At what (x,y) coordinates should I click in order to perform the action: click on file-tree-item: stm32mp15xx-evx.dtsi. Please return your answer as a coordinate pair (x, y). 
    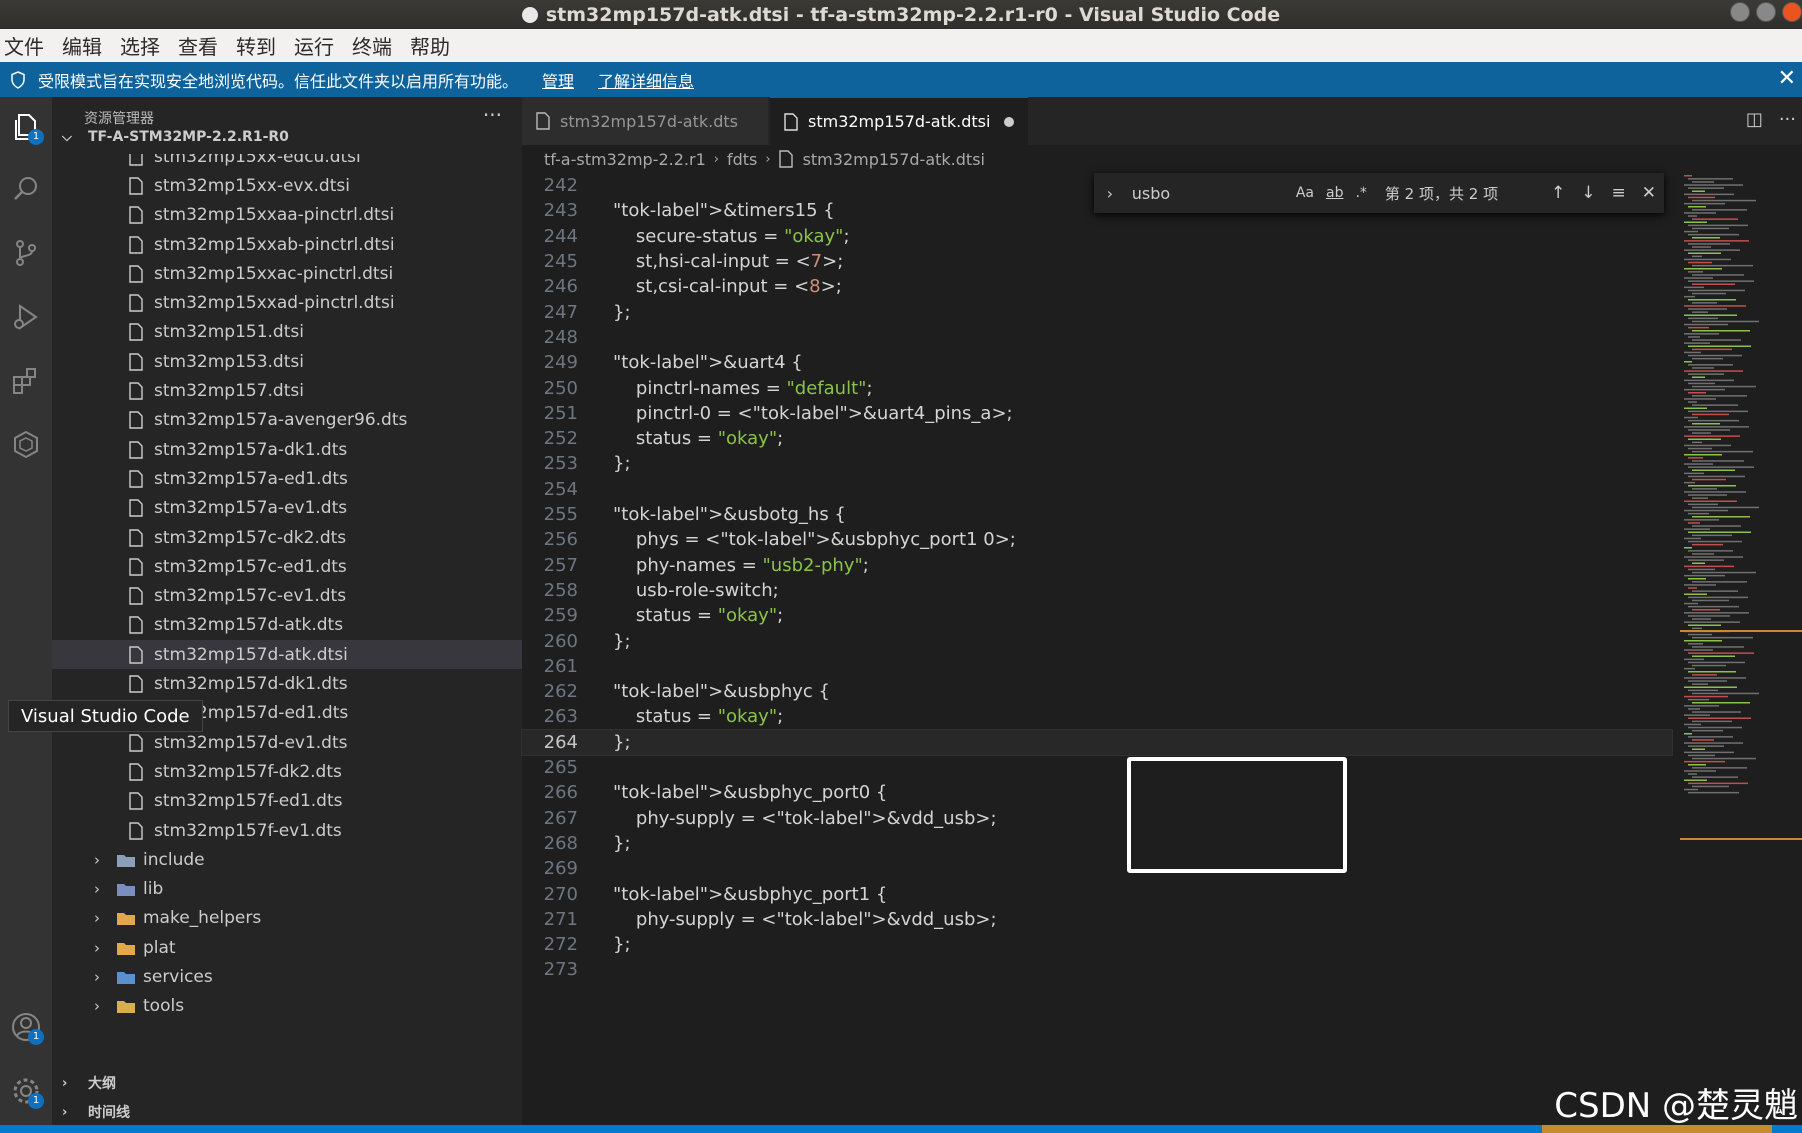
    Looking at the image, I should click on (287, 185).